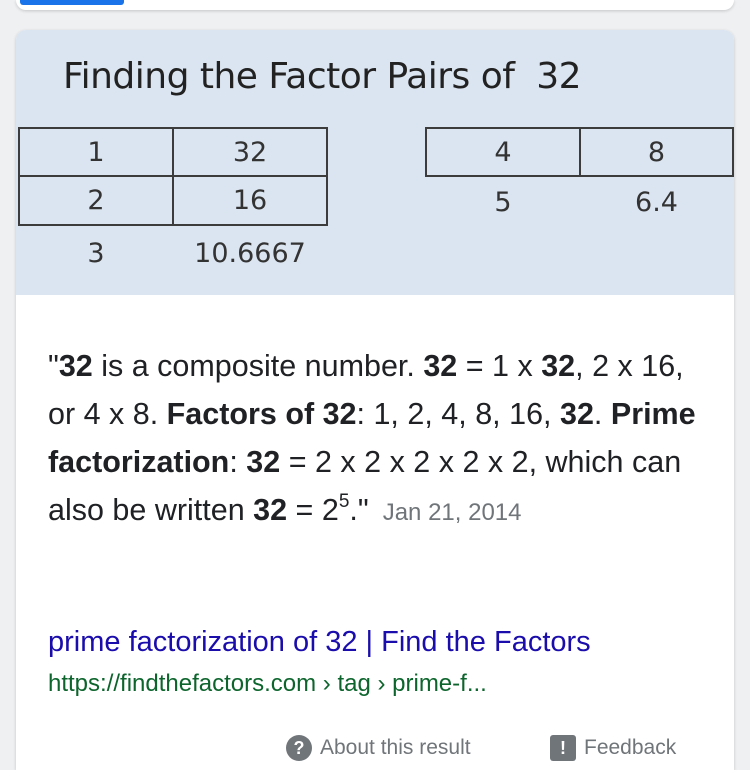 The height and width of the screenshot is (770, 750). I want to click on table-cell: 2, so click(96, 200).